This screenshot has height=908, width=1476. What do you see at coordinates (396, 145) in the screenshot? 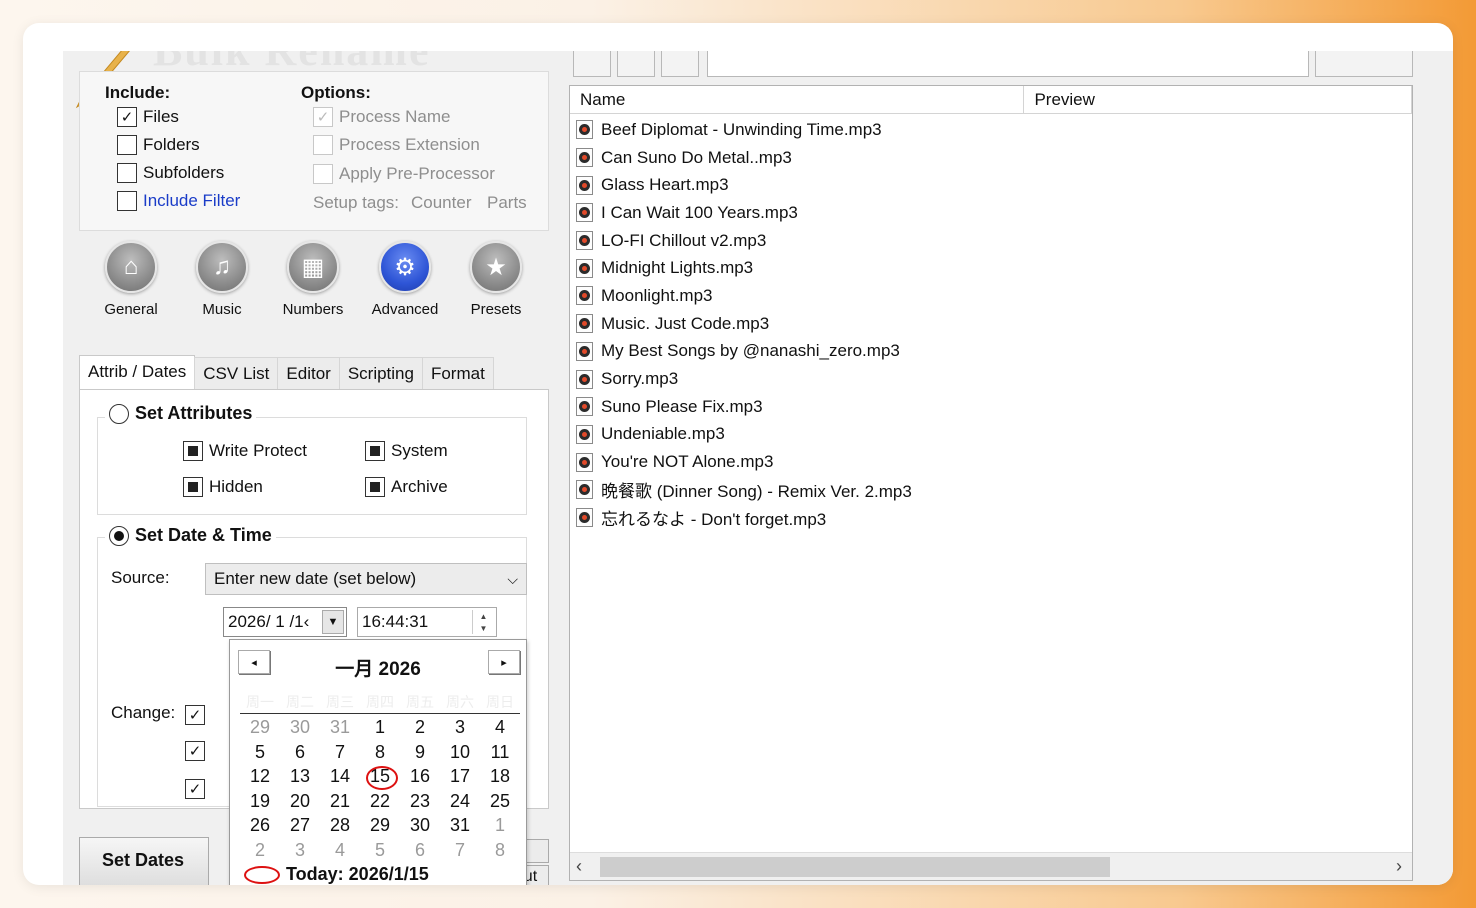
I see `process-extension-checkbox: Process Extension` at bounding box center [396, 145].